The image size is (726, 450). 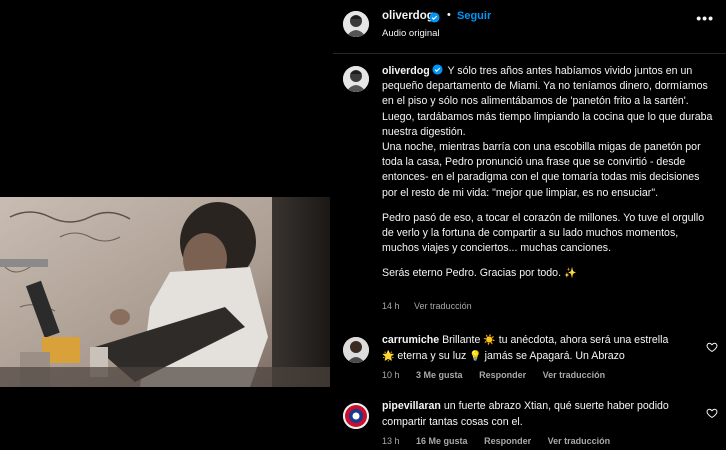 What do you see at coordinates (388, 356) in the screenshot?
I see `star-emoji: 🌟` at bounding box center [388, 356].